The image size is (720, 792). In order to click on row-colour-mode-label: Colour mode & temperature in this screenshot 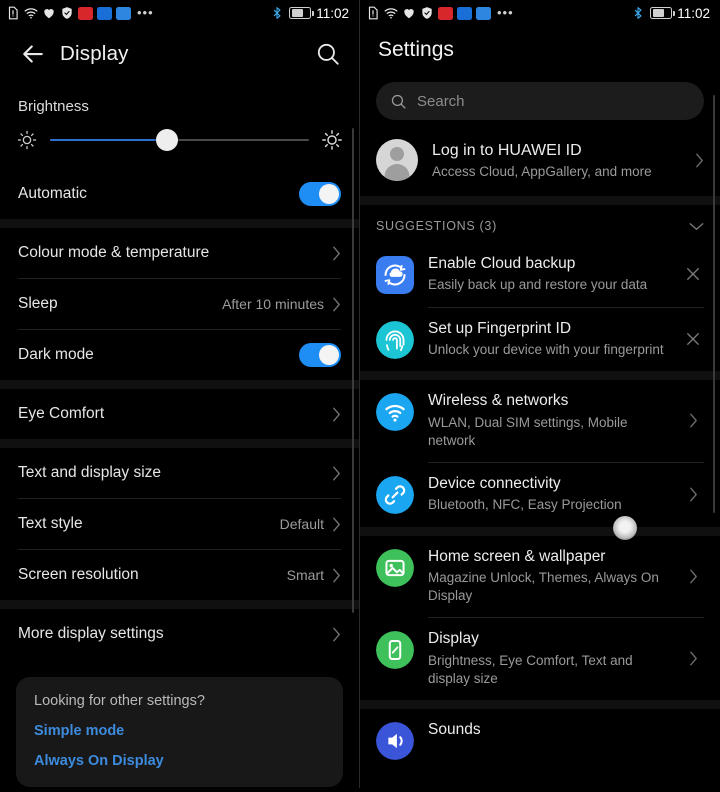, I will do `click(114, 252)`.